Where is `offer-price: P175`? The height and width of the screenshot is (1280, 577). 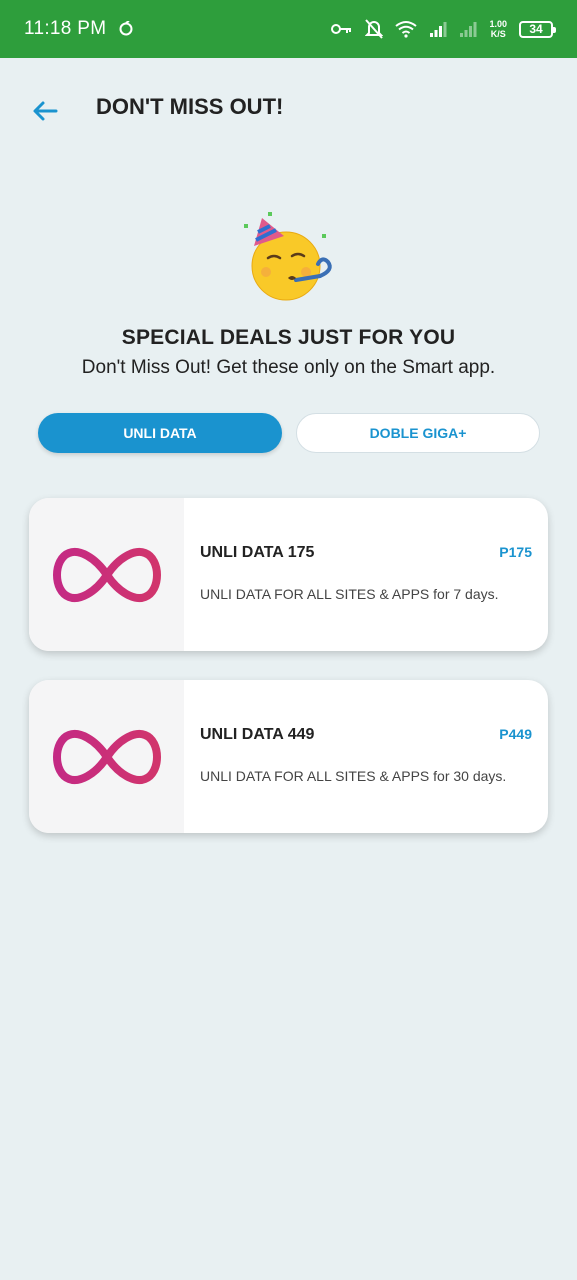
offer-price: P175 is located at coordinates (515, 552).